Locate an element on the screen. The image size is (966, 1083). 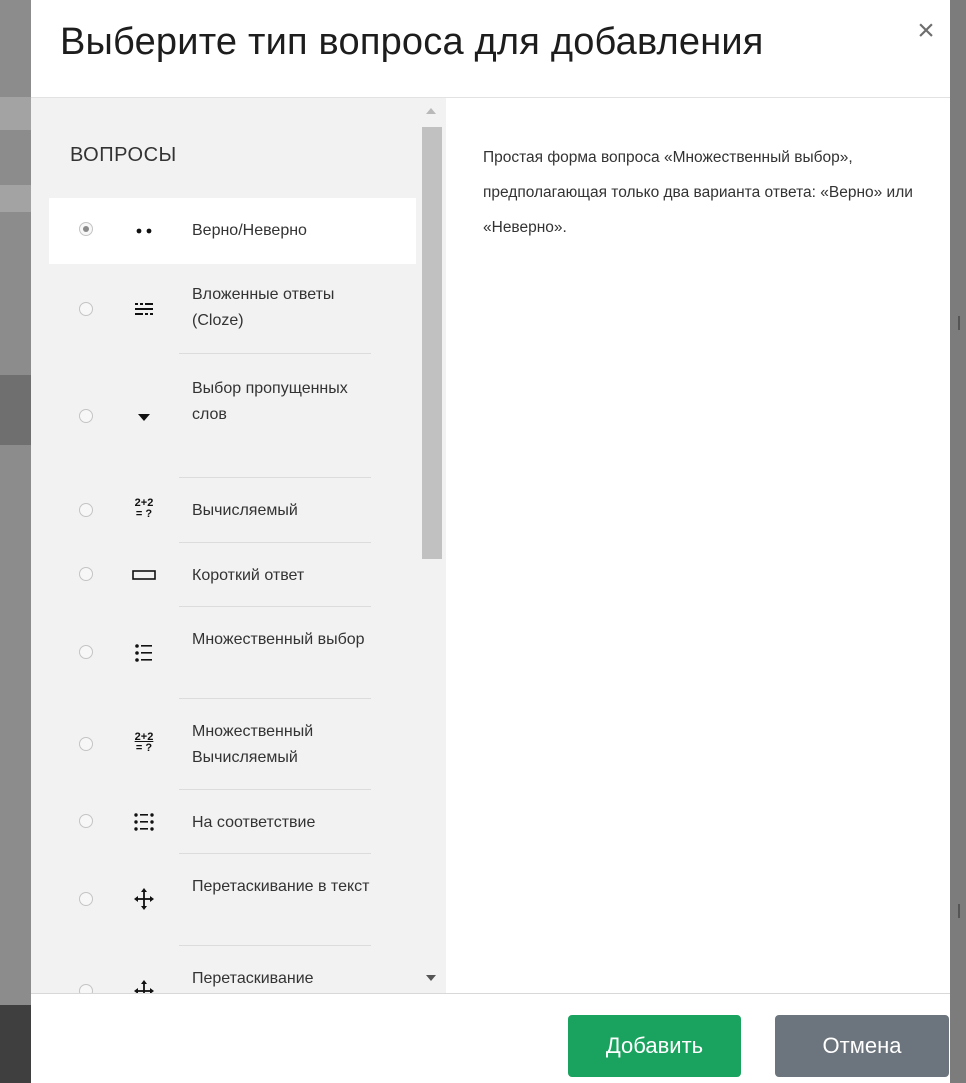
scroll-up-arrow-icon is located at coordinates (431, 111).